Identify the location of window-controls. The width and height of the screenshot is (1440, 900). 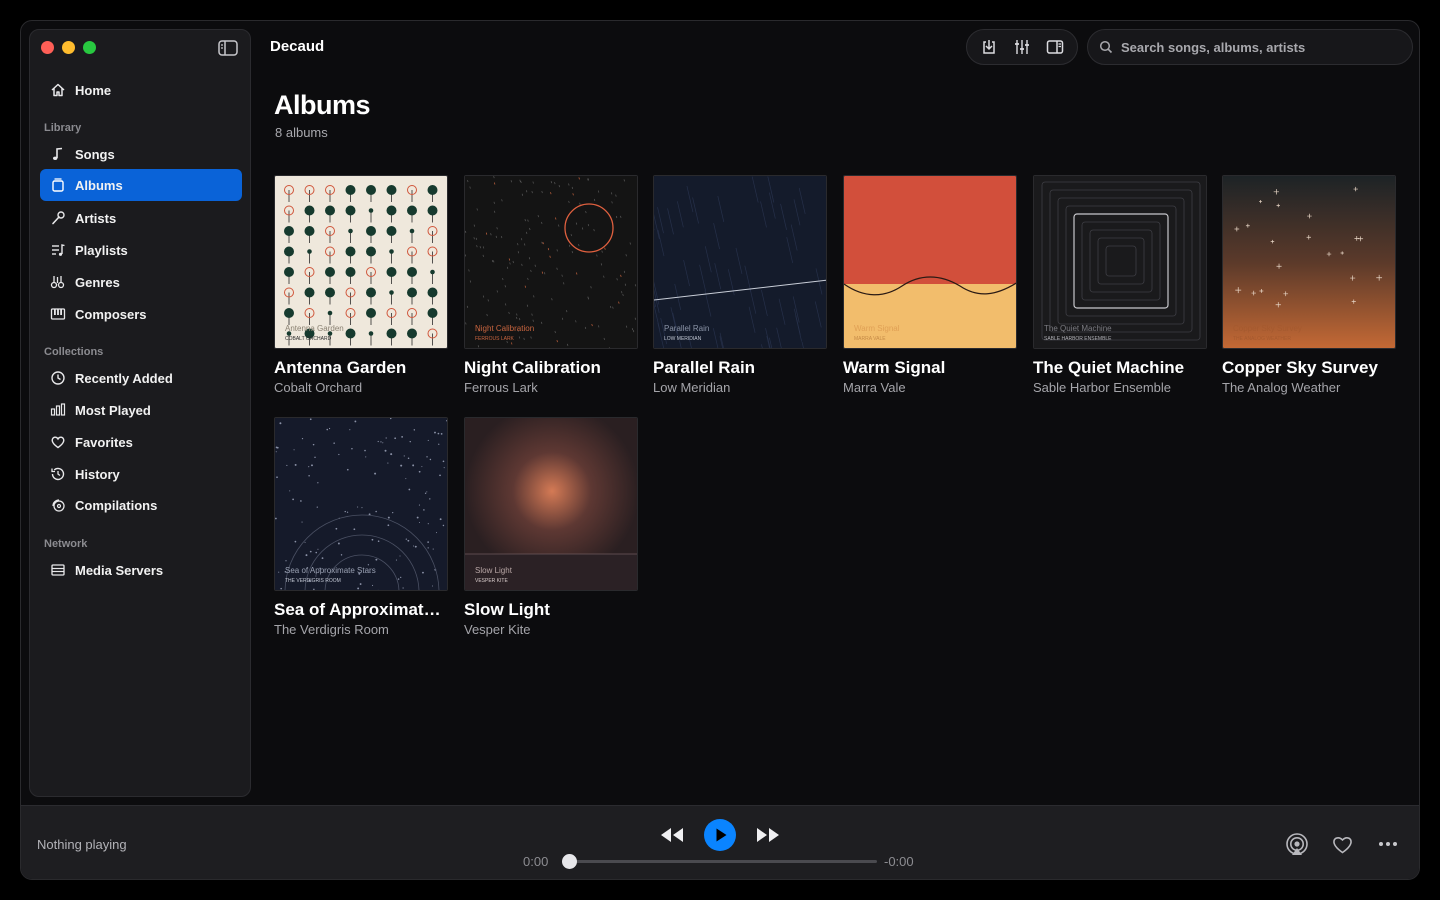
(68, 47).